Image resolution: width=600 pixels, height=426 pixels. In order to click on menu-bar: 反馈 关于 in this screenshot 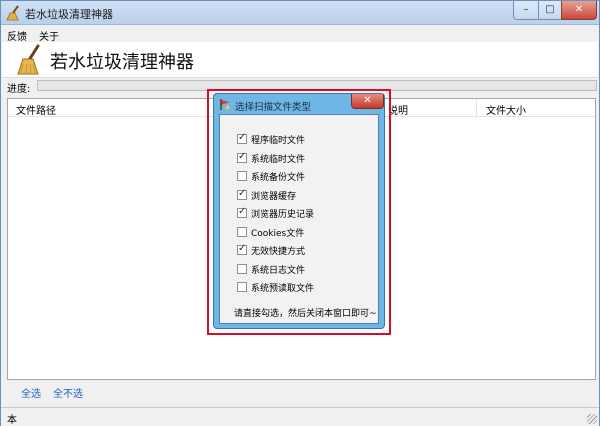, I will do `click(300, 34)`.